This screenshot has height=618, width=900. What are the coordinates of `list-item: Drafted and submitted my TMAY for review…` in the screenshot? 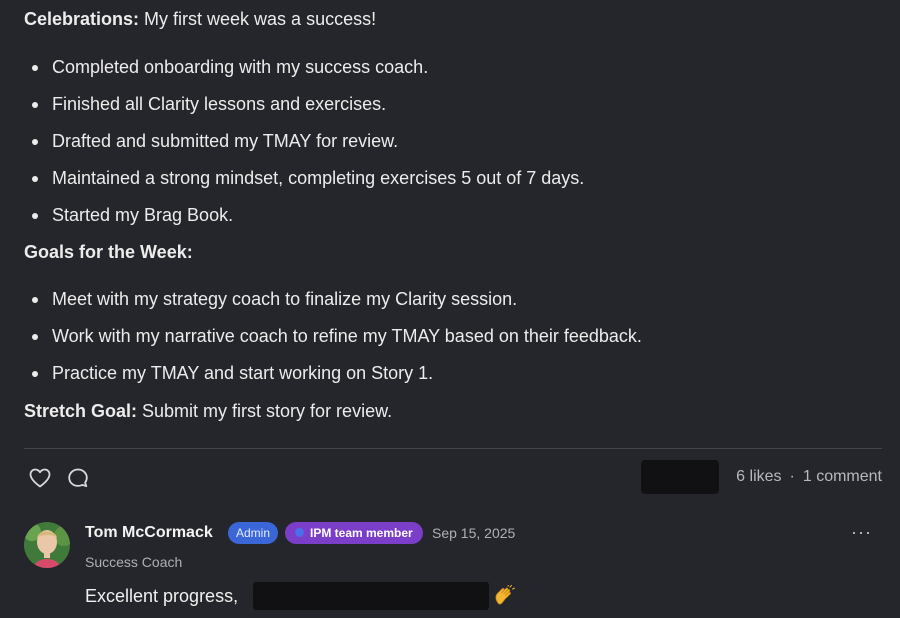 It's located at (304, 147).